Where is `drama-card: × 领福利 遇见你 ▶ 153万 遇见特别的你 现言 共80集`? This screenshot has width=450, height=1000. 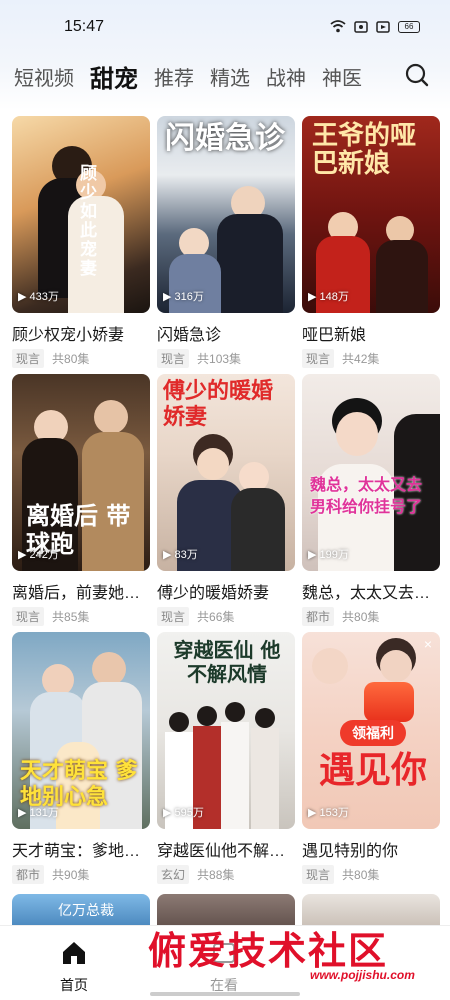
drama-card: × 领福利 遇见你 ▶ 153万 遇见特别的你 现言 共80集 is located at coordinates (371, 761).